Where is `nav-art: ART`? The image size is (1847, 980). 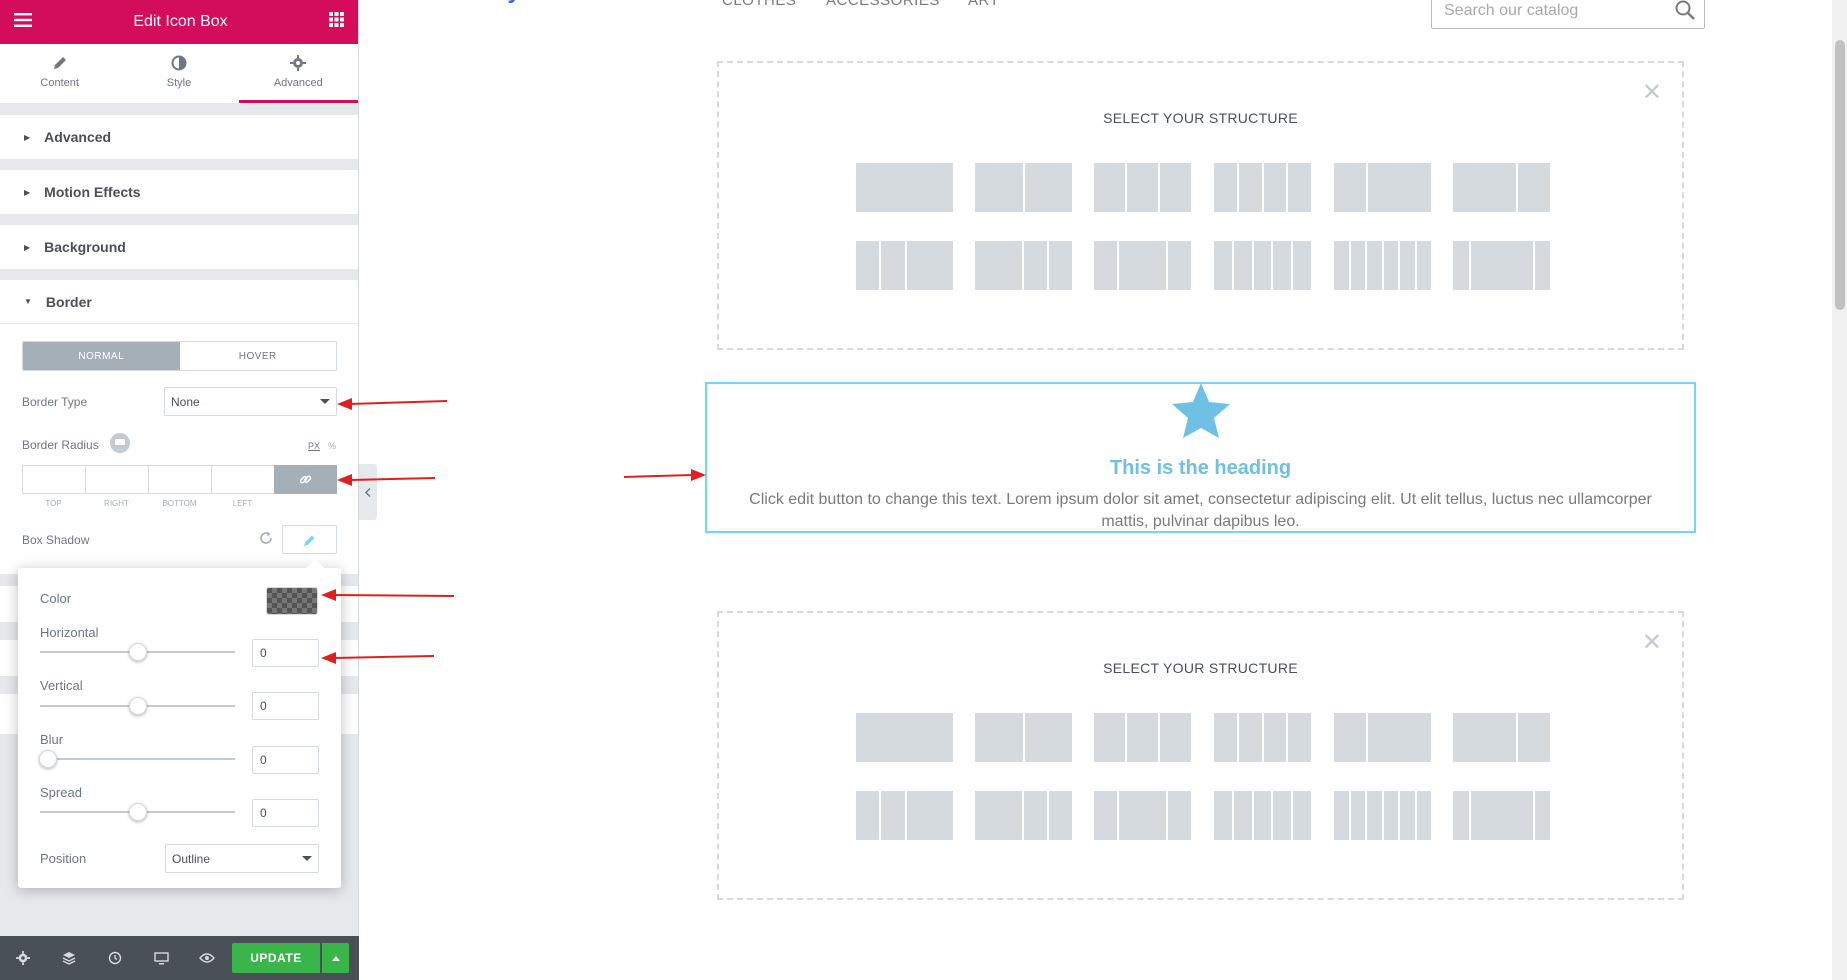
nav-art: ART is located at coordinates (983, 4).